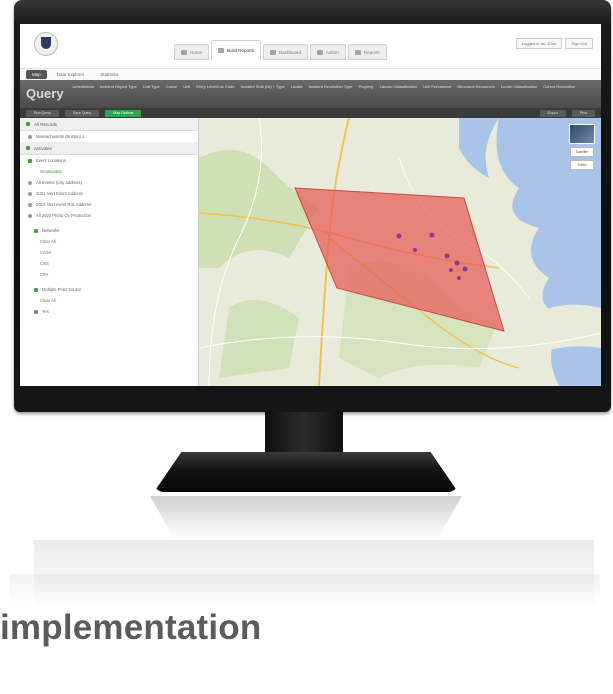  Describe the element at coordinates (46, 44) in the screenshot. I see `state-seal-logo` at that location.